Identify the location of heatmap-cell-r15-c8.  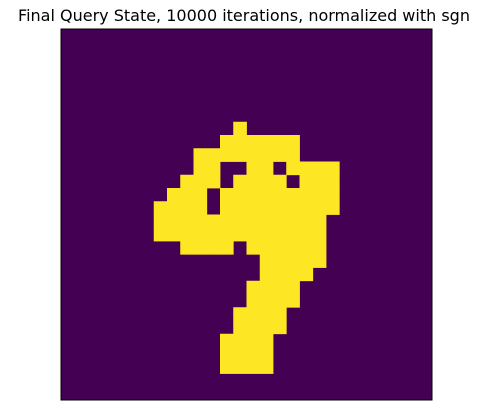
(174, 234).